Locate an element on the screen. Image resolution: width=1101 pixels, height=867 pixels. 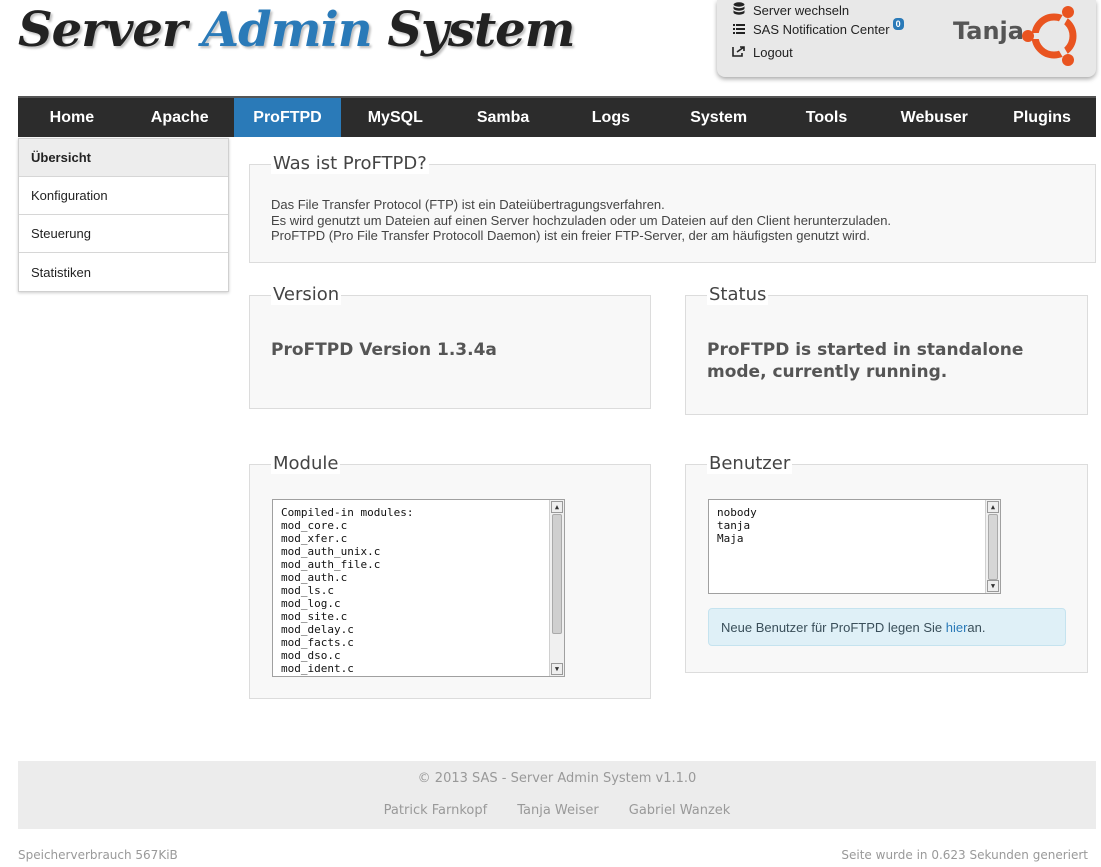
users-list: nobody tanja Maja is located at coordinates (737, 525).